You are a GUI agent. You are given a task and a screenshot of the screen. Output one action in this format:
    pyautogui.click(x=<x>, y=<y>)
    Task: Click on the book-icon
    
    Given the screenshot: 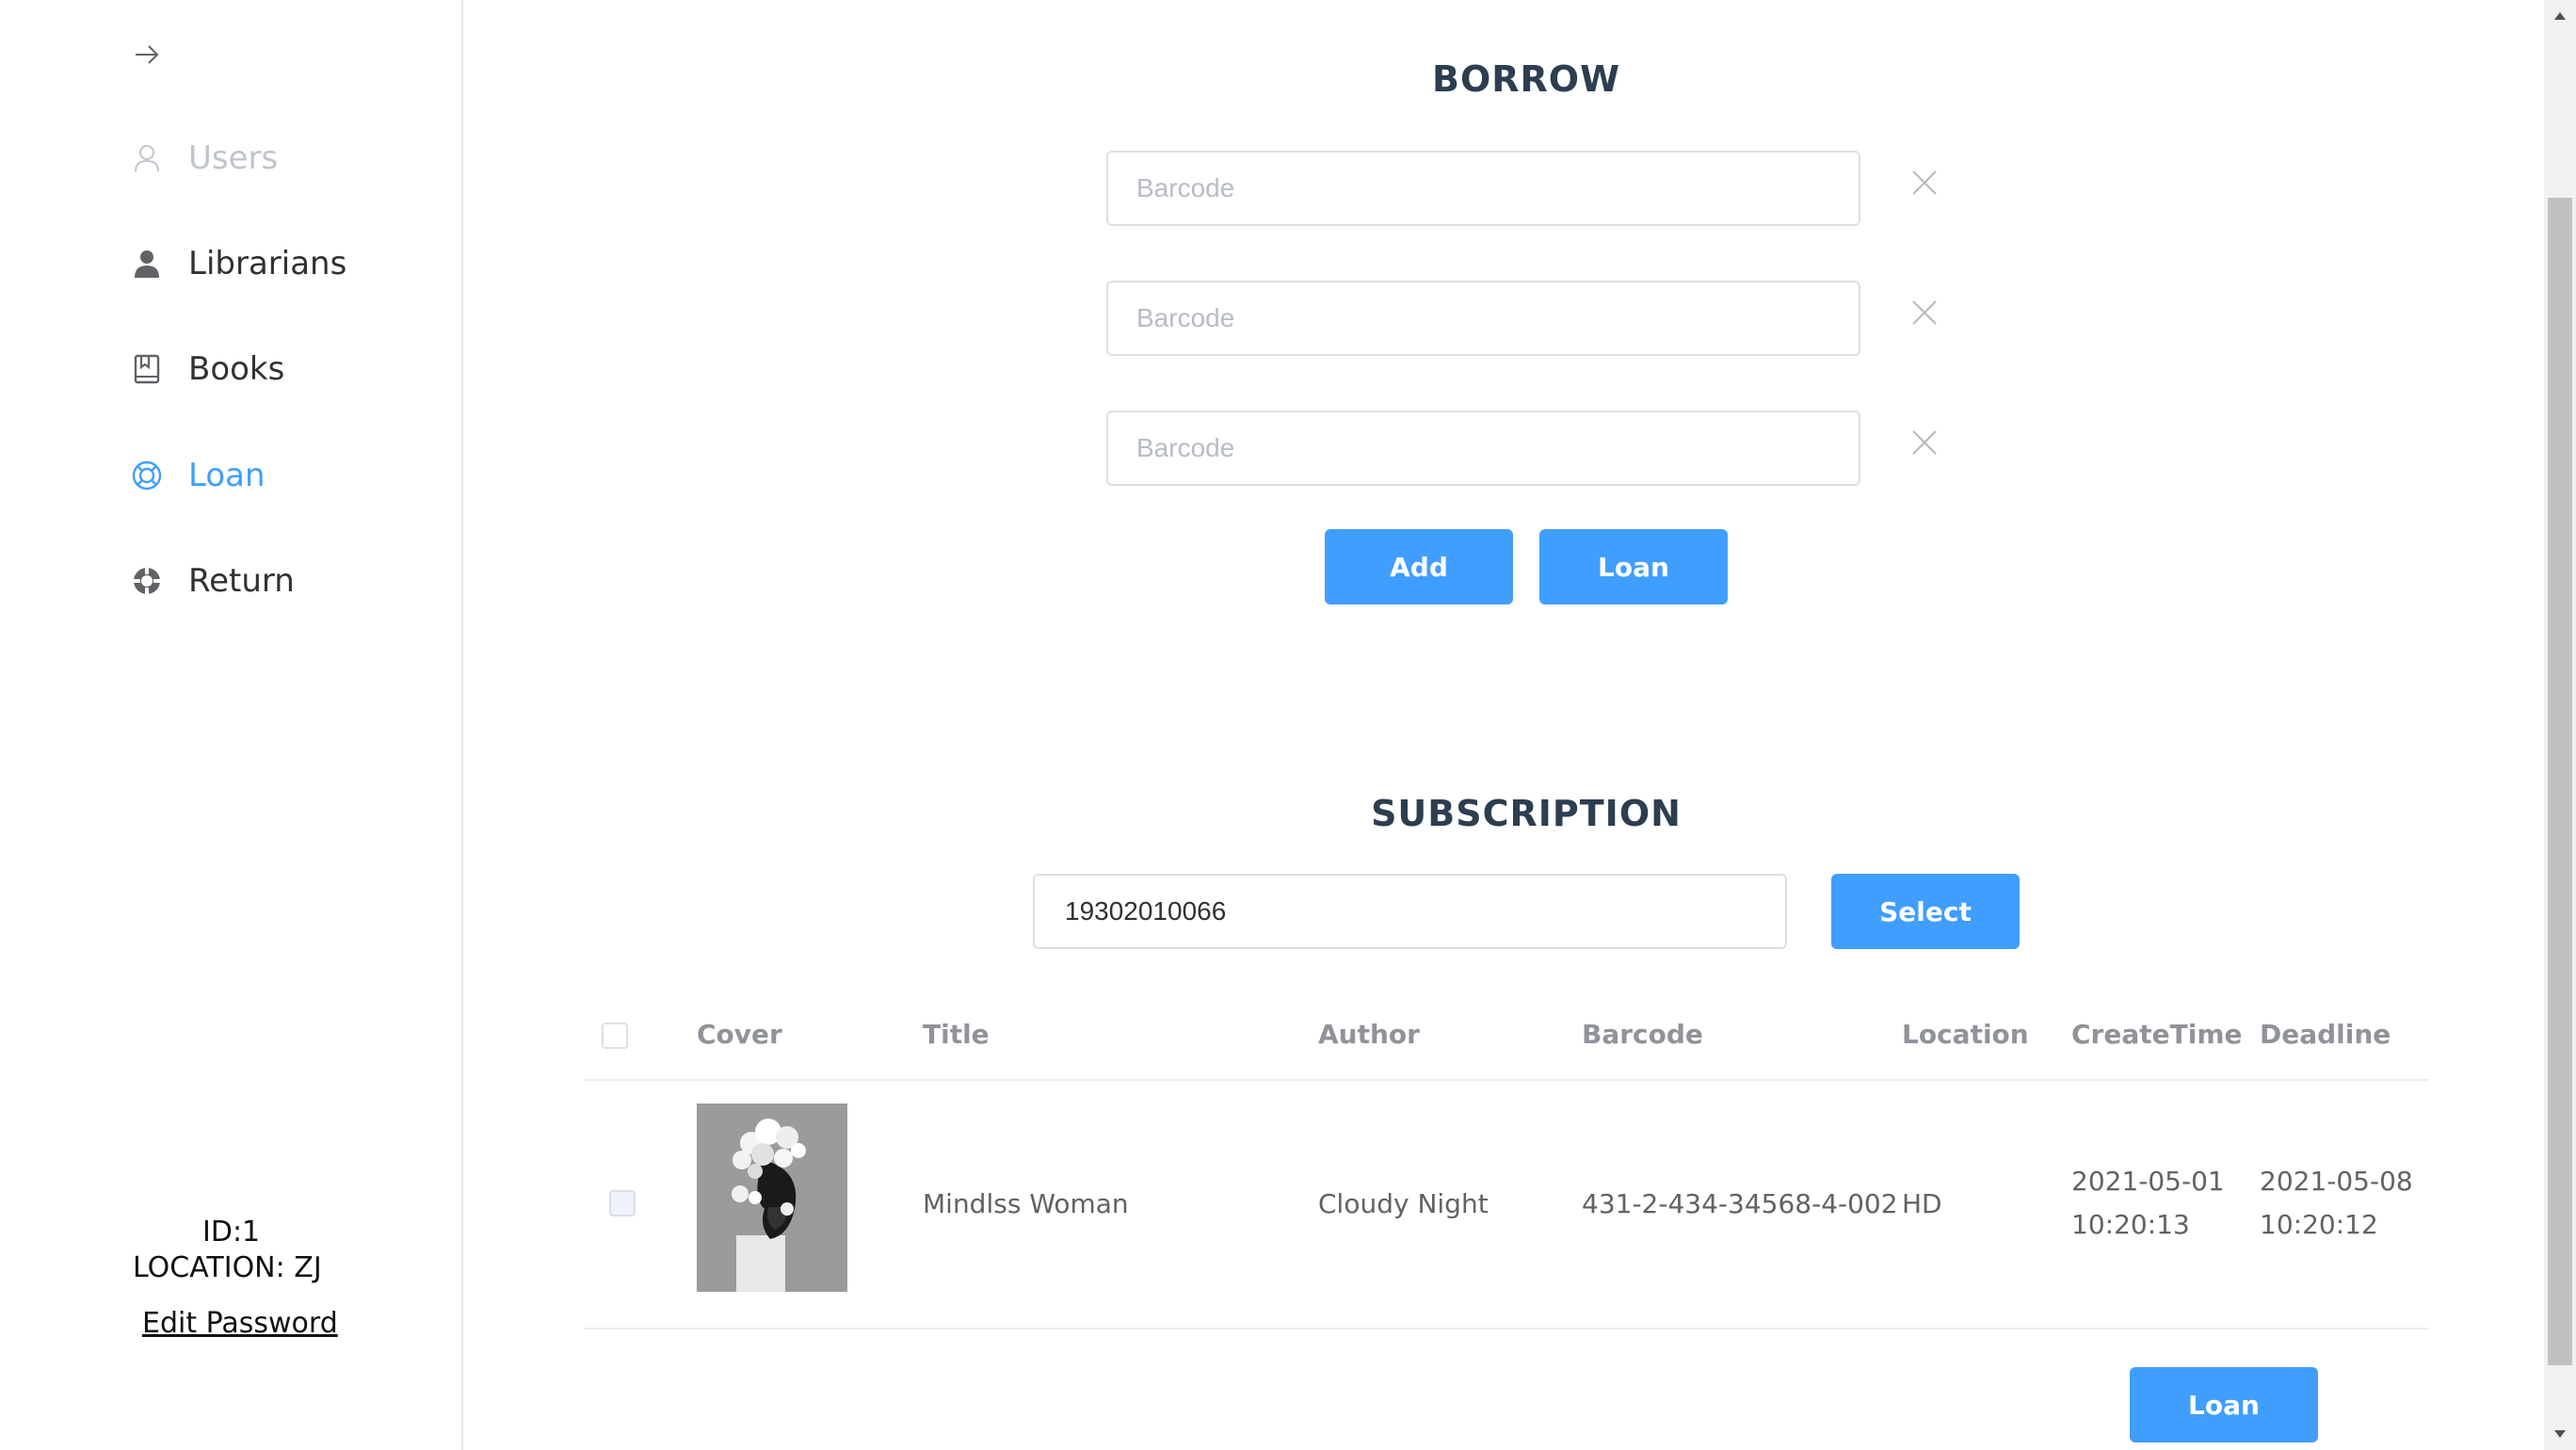 What is the action you would take?
    pyautogui.click(x=147, y=369)
    